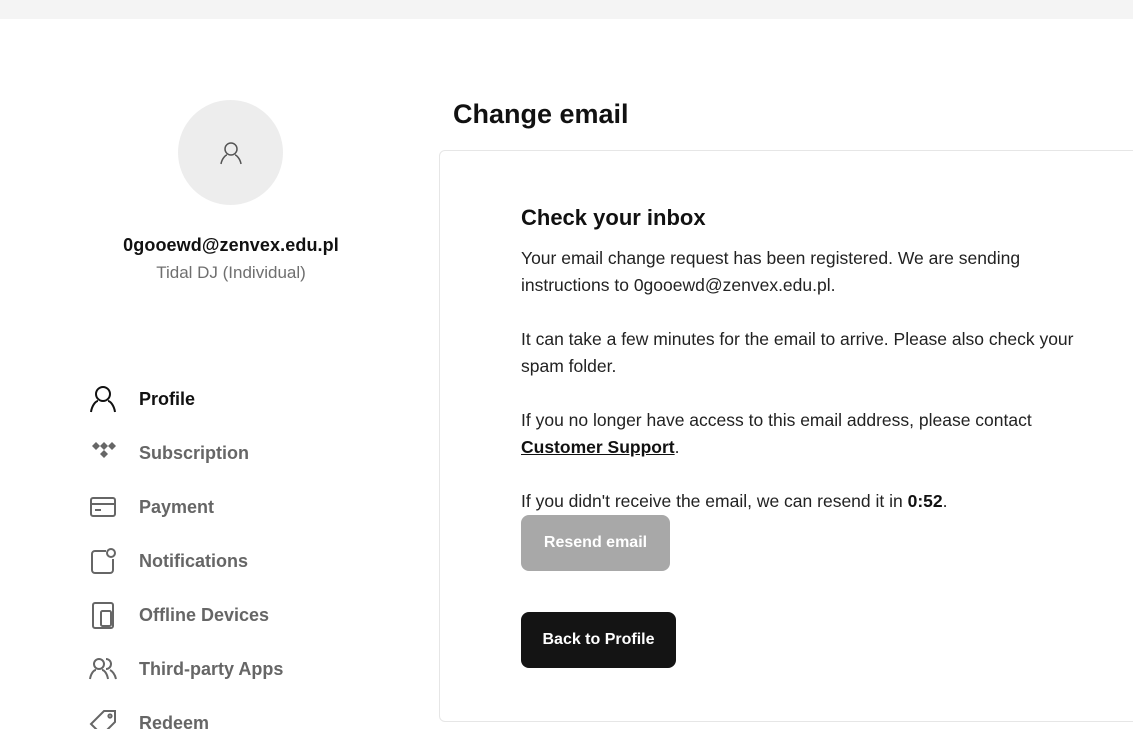 Image resolution: width=1133 pixels, height=729 pixels. I want to click on support-suffix: ., so click(677, 447).